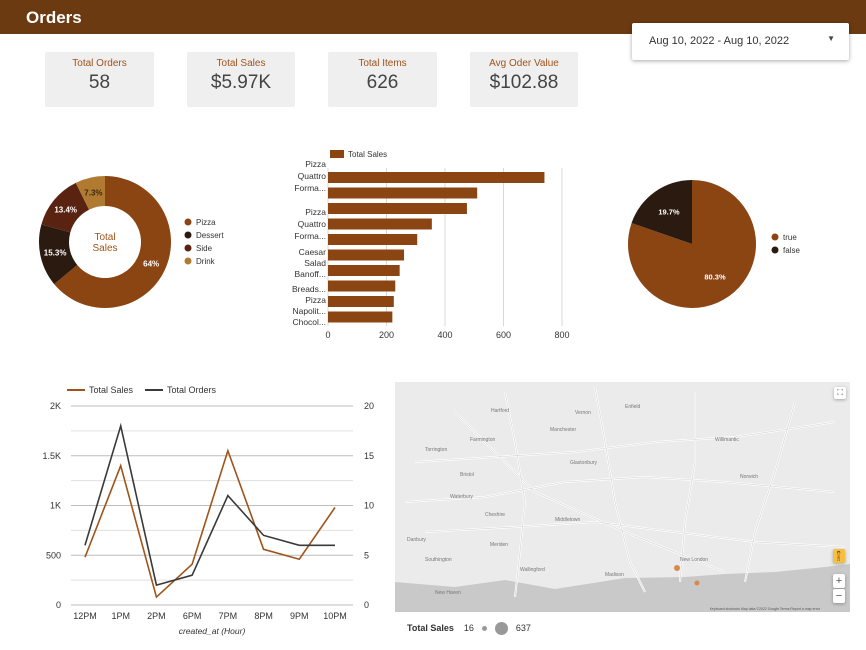 The width and height of the screenshot is (866, 650). I want to click on kpi-label: Total Items, so click(382, 63).